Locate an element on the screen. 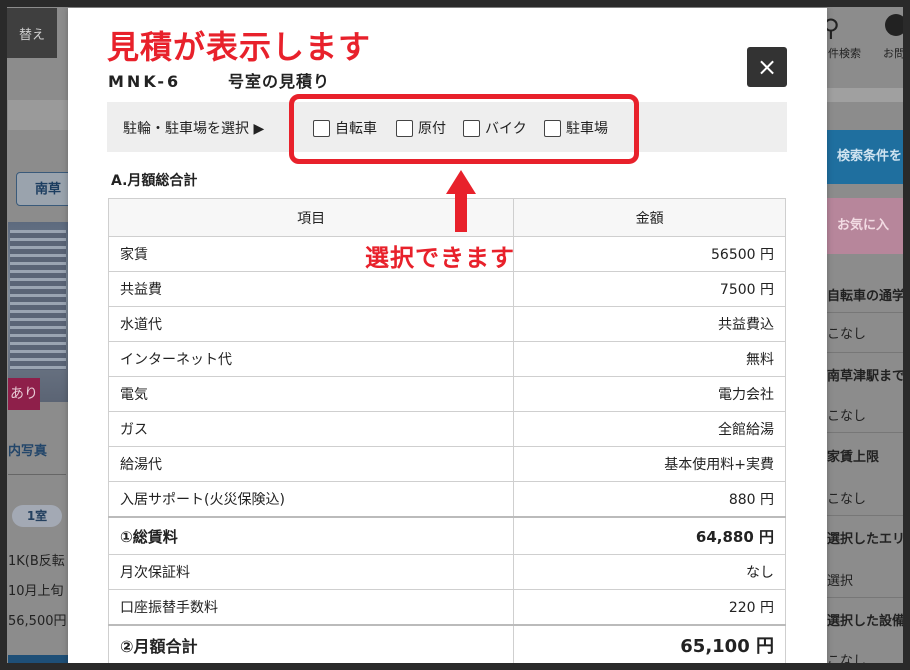  section-title: A.月額総合計 is located at coordinates (154, 181).